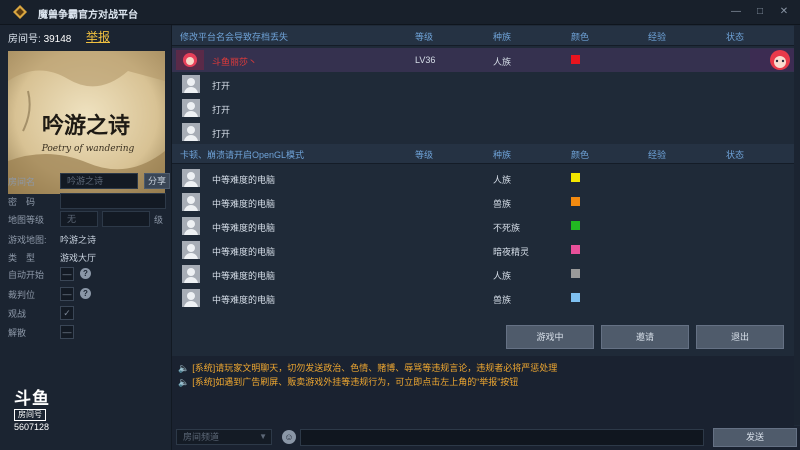 The image size is (800, 450). Describe the element at coordinates (483, 250) in the screenshot. I see `player-row: 中等难度的电脑 暗夜精灵` at that location.